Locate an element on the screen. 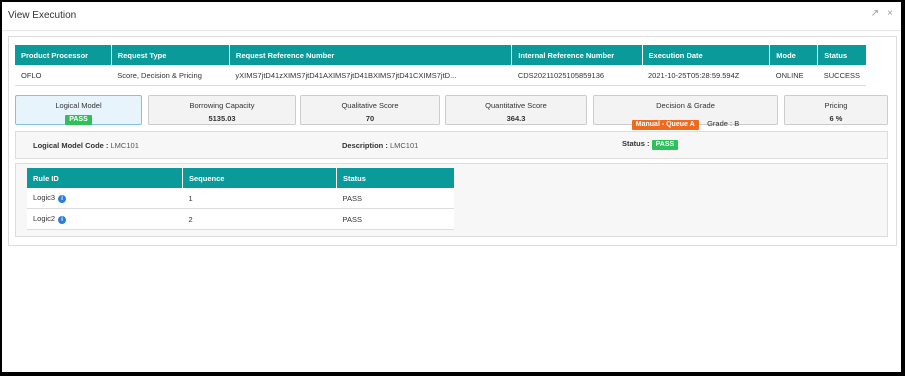 The height and width of the screenshot is (376, 905). cell-status: SUCCESS is located at coordinates (841, 75).